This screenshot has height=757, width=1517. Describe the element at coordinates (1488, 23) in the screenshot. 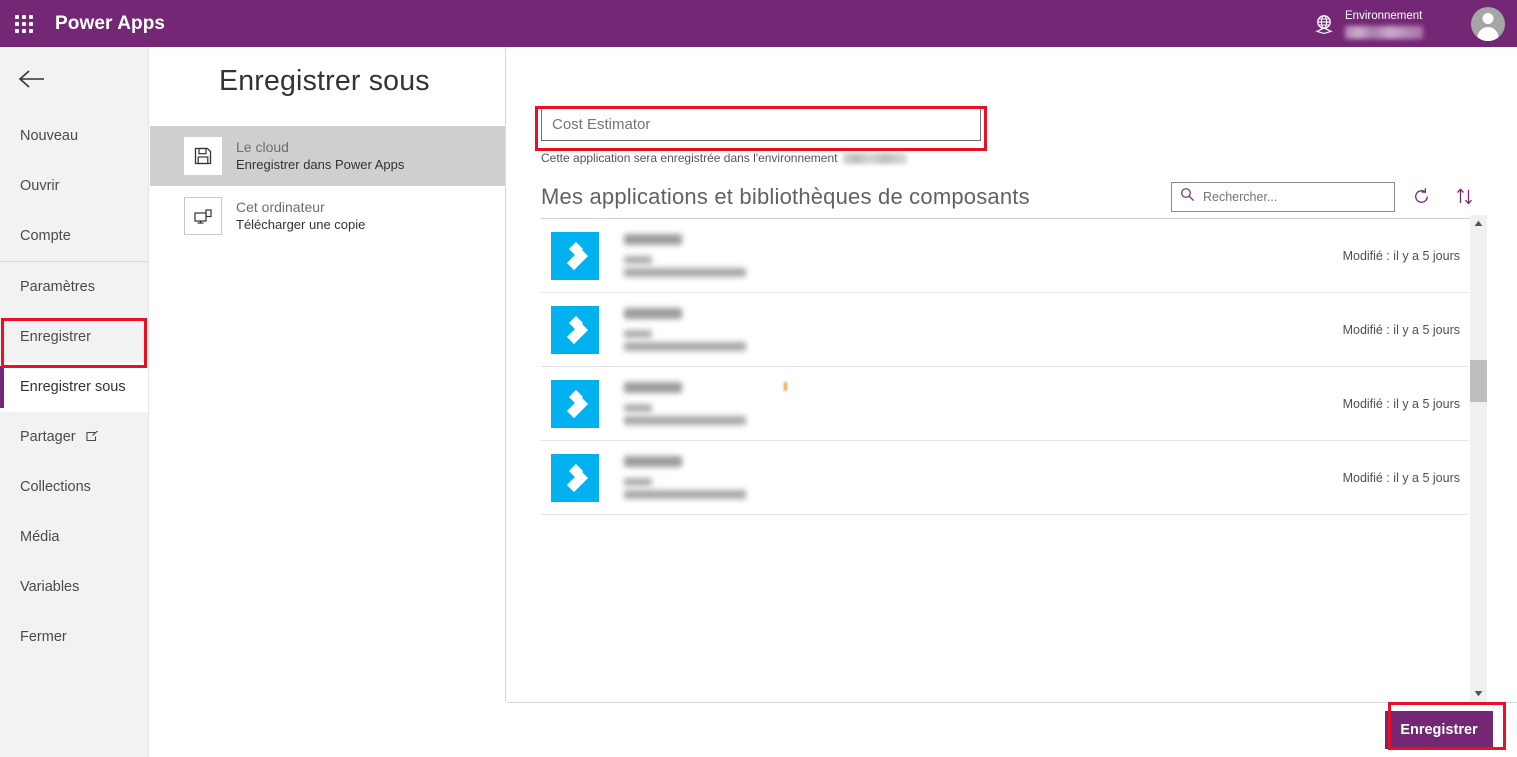

I see `user-avatar-icon` at that location.